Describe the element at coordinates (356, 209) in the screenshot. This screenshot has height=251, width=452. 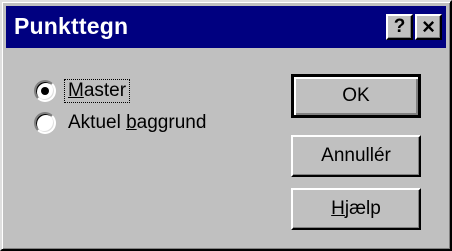
I see `help-button: Hjælp` at that location.